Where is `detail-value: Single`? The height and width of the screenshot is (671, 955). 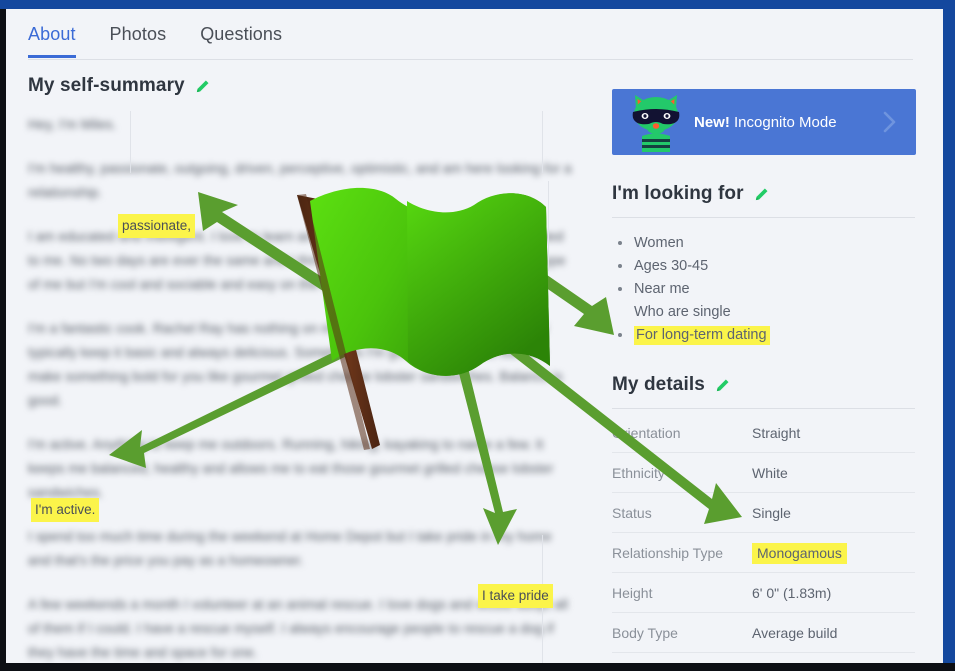
detail-value: Single is located at coordinates (771, 512).